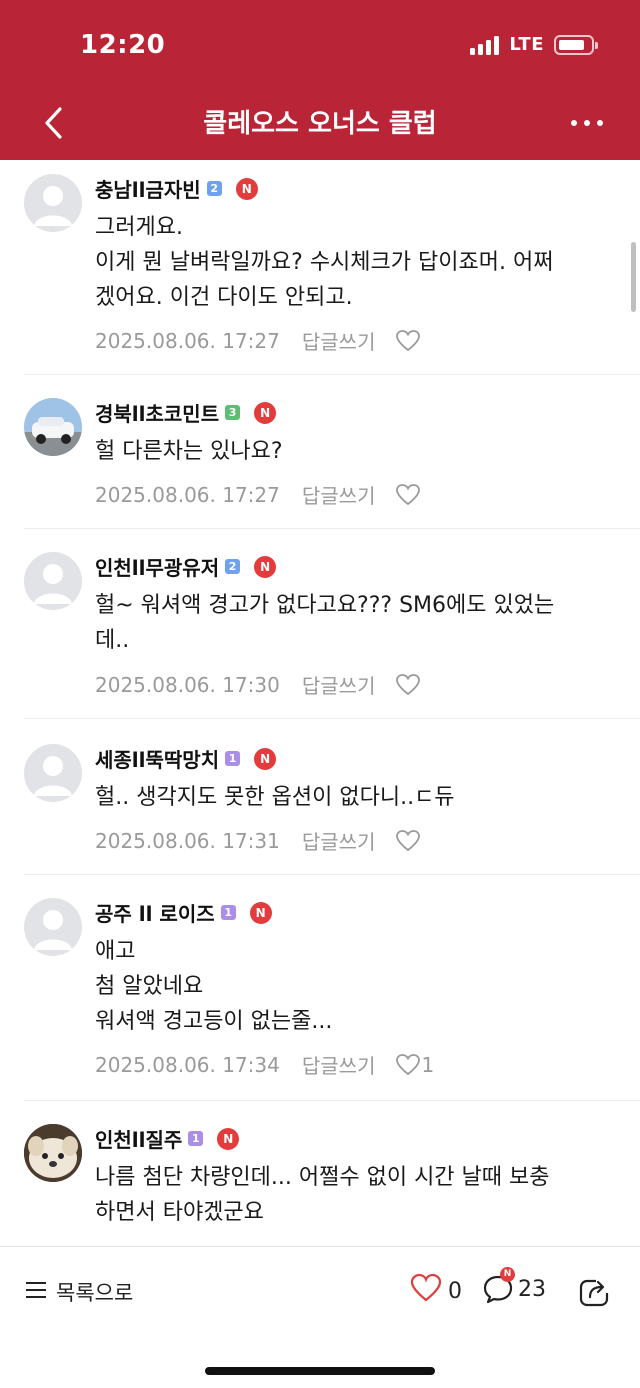  Describe the element at coordinates (36, 1292) in the screenshot. I see `list-icon` at that location.